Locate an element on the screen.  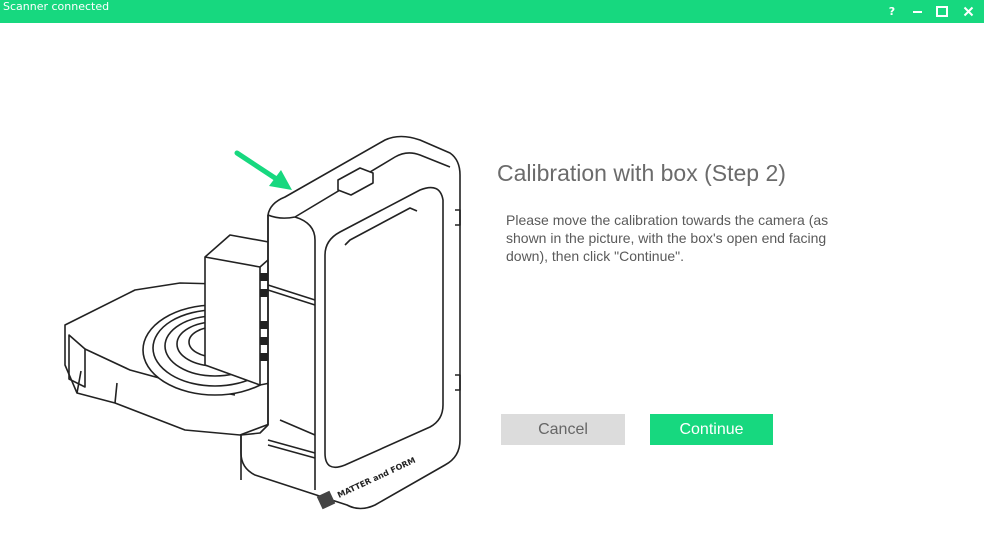
close-icon is located at coordinates (968, 11).